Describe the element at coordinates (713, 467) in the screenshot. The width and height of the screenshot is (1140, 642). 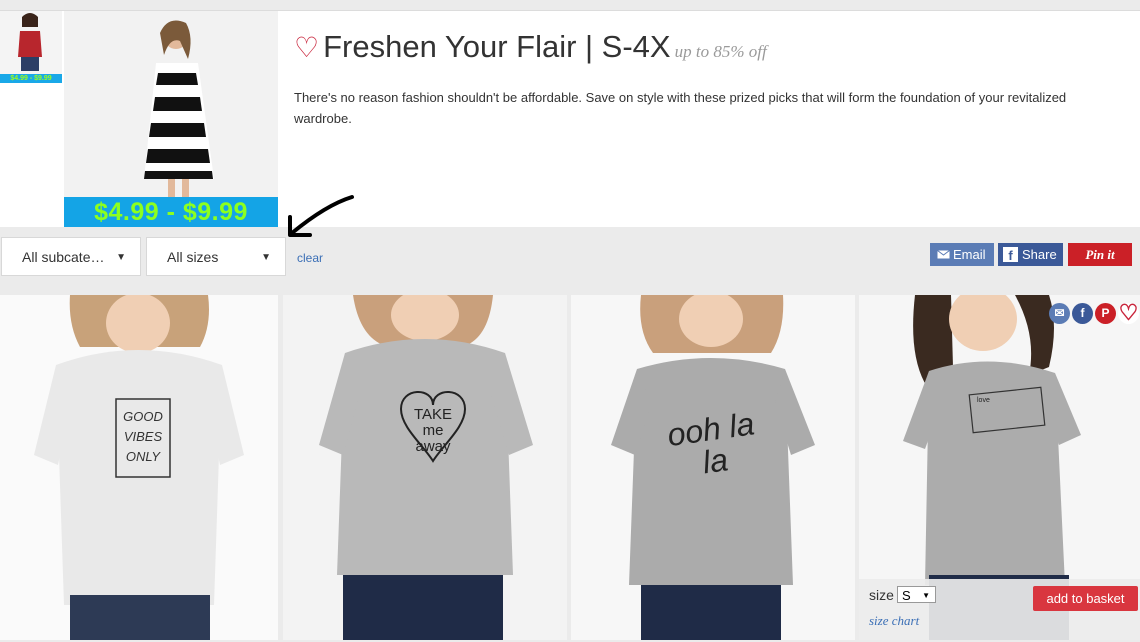
I see `product-card: ooh la la` at that location.